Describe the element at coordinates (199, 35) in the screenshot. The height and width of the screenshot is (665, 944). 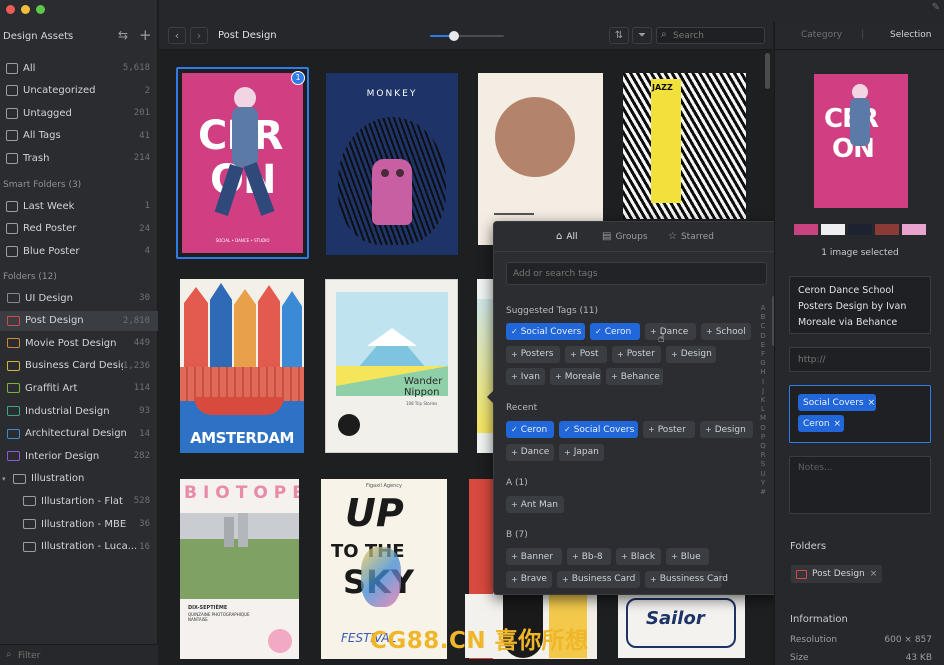
I see `forward-button: ›` at that location.